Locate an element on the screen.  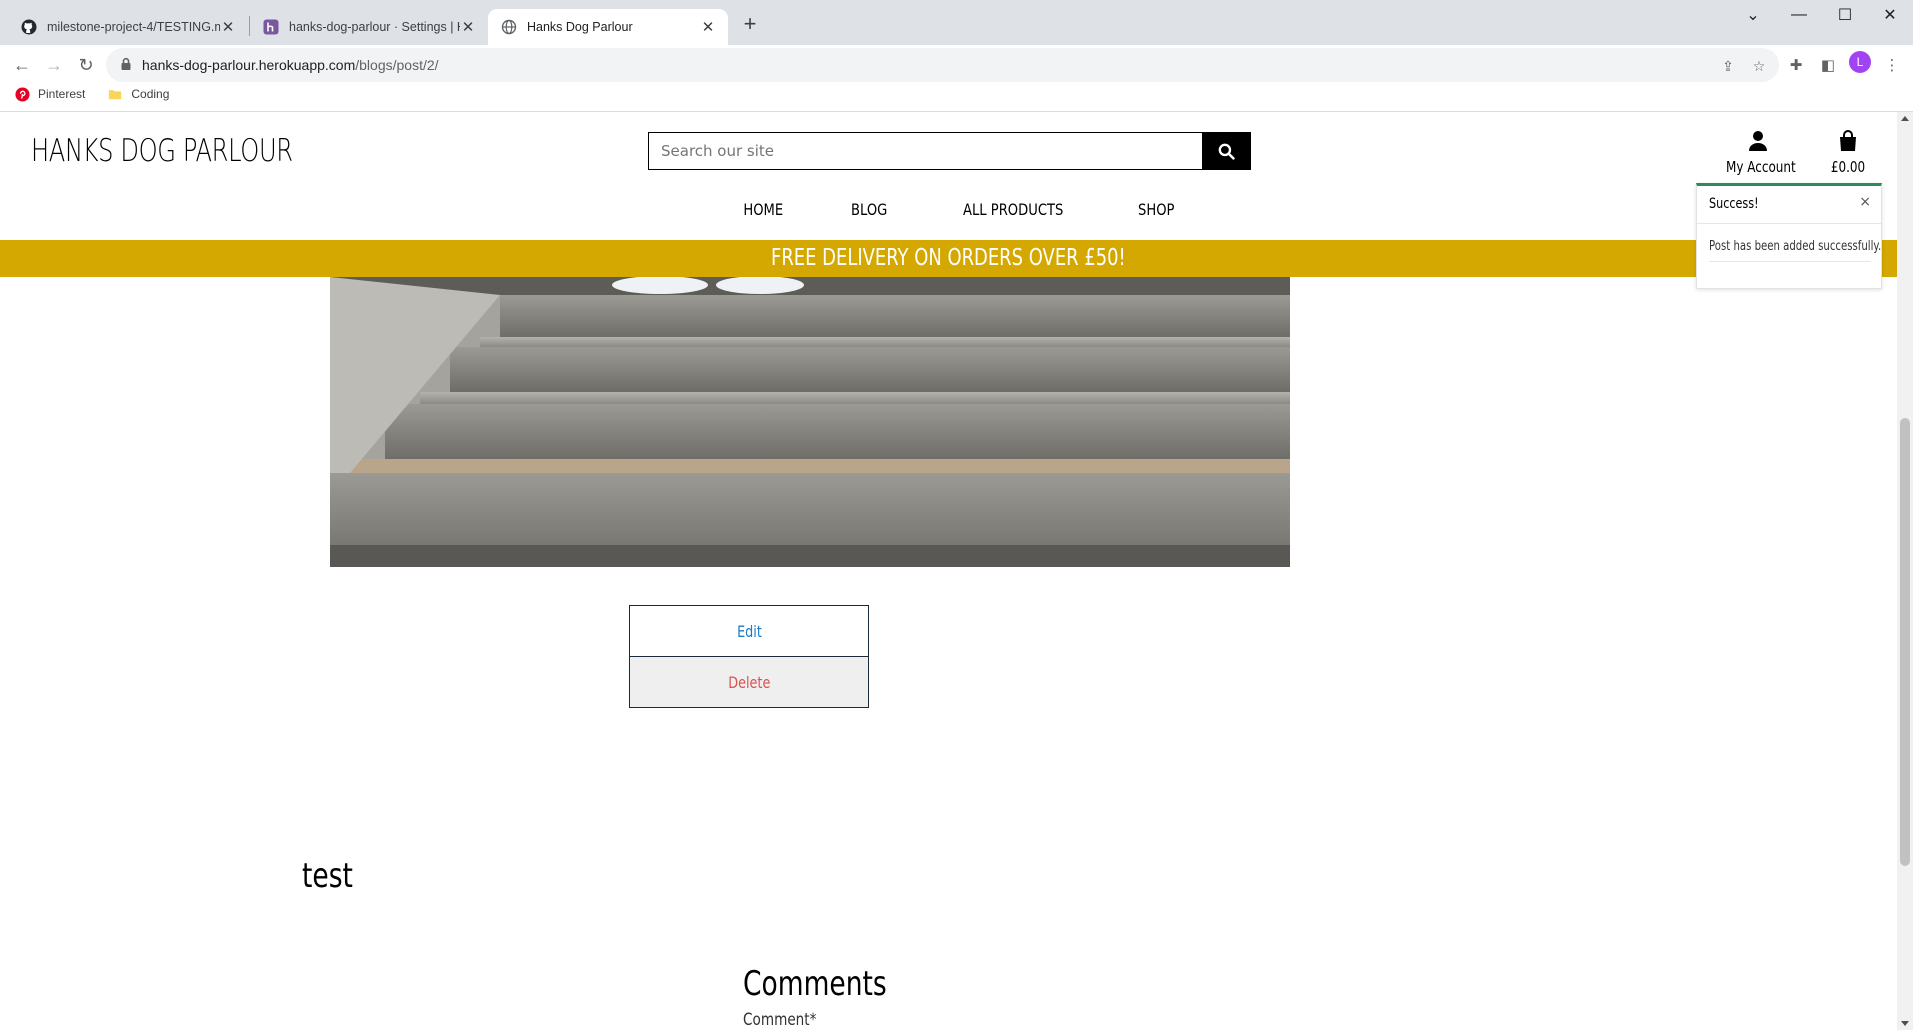
page-scrollbar is located at coordinates (1905, 571).